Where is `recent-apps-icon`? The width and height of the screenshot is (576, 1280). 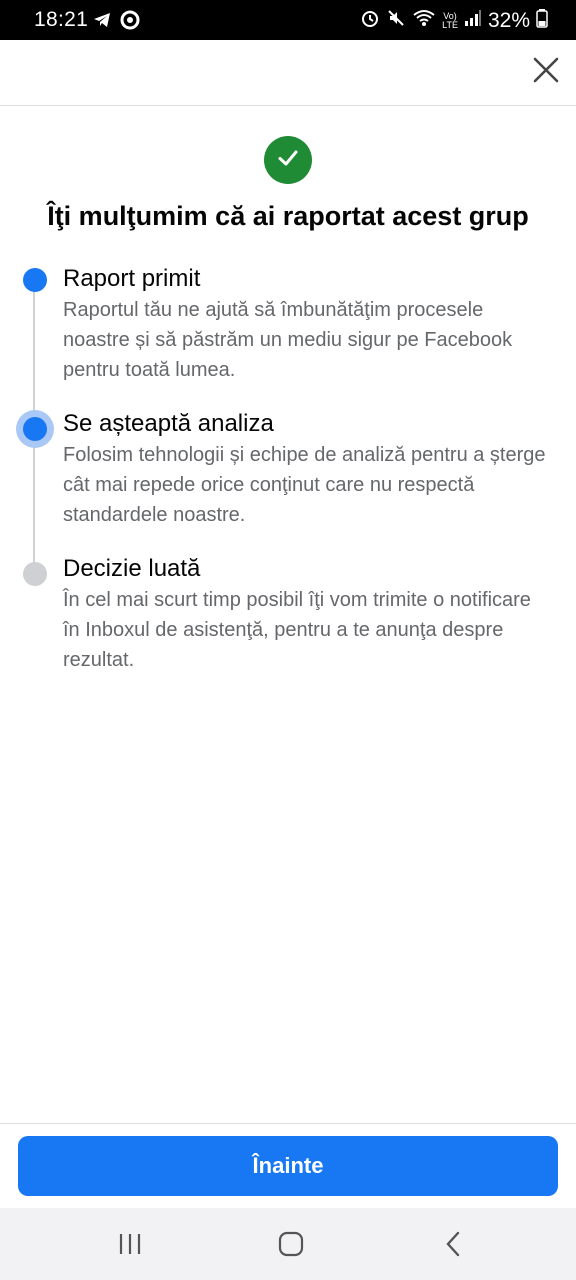
recent-apps-icon is located at coordinates (130, 1246).